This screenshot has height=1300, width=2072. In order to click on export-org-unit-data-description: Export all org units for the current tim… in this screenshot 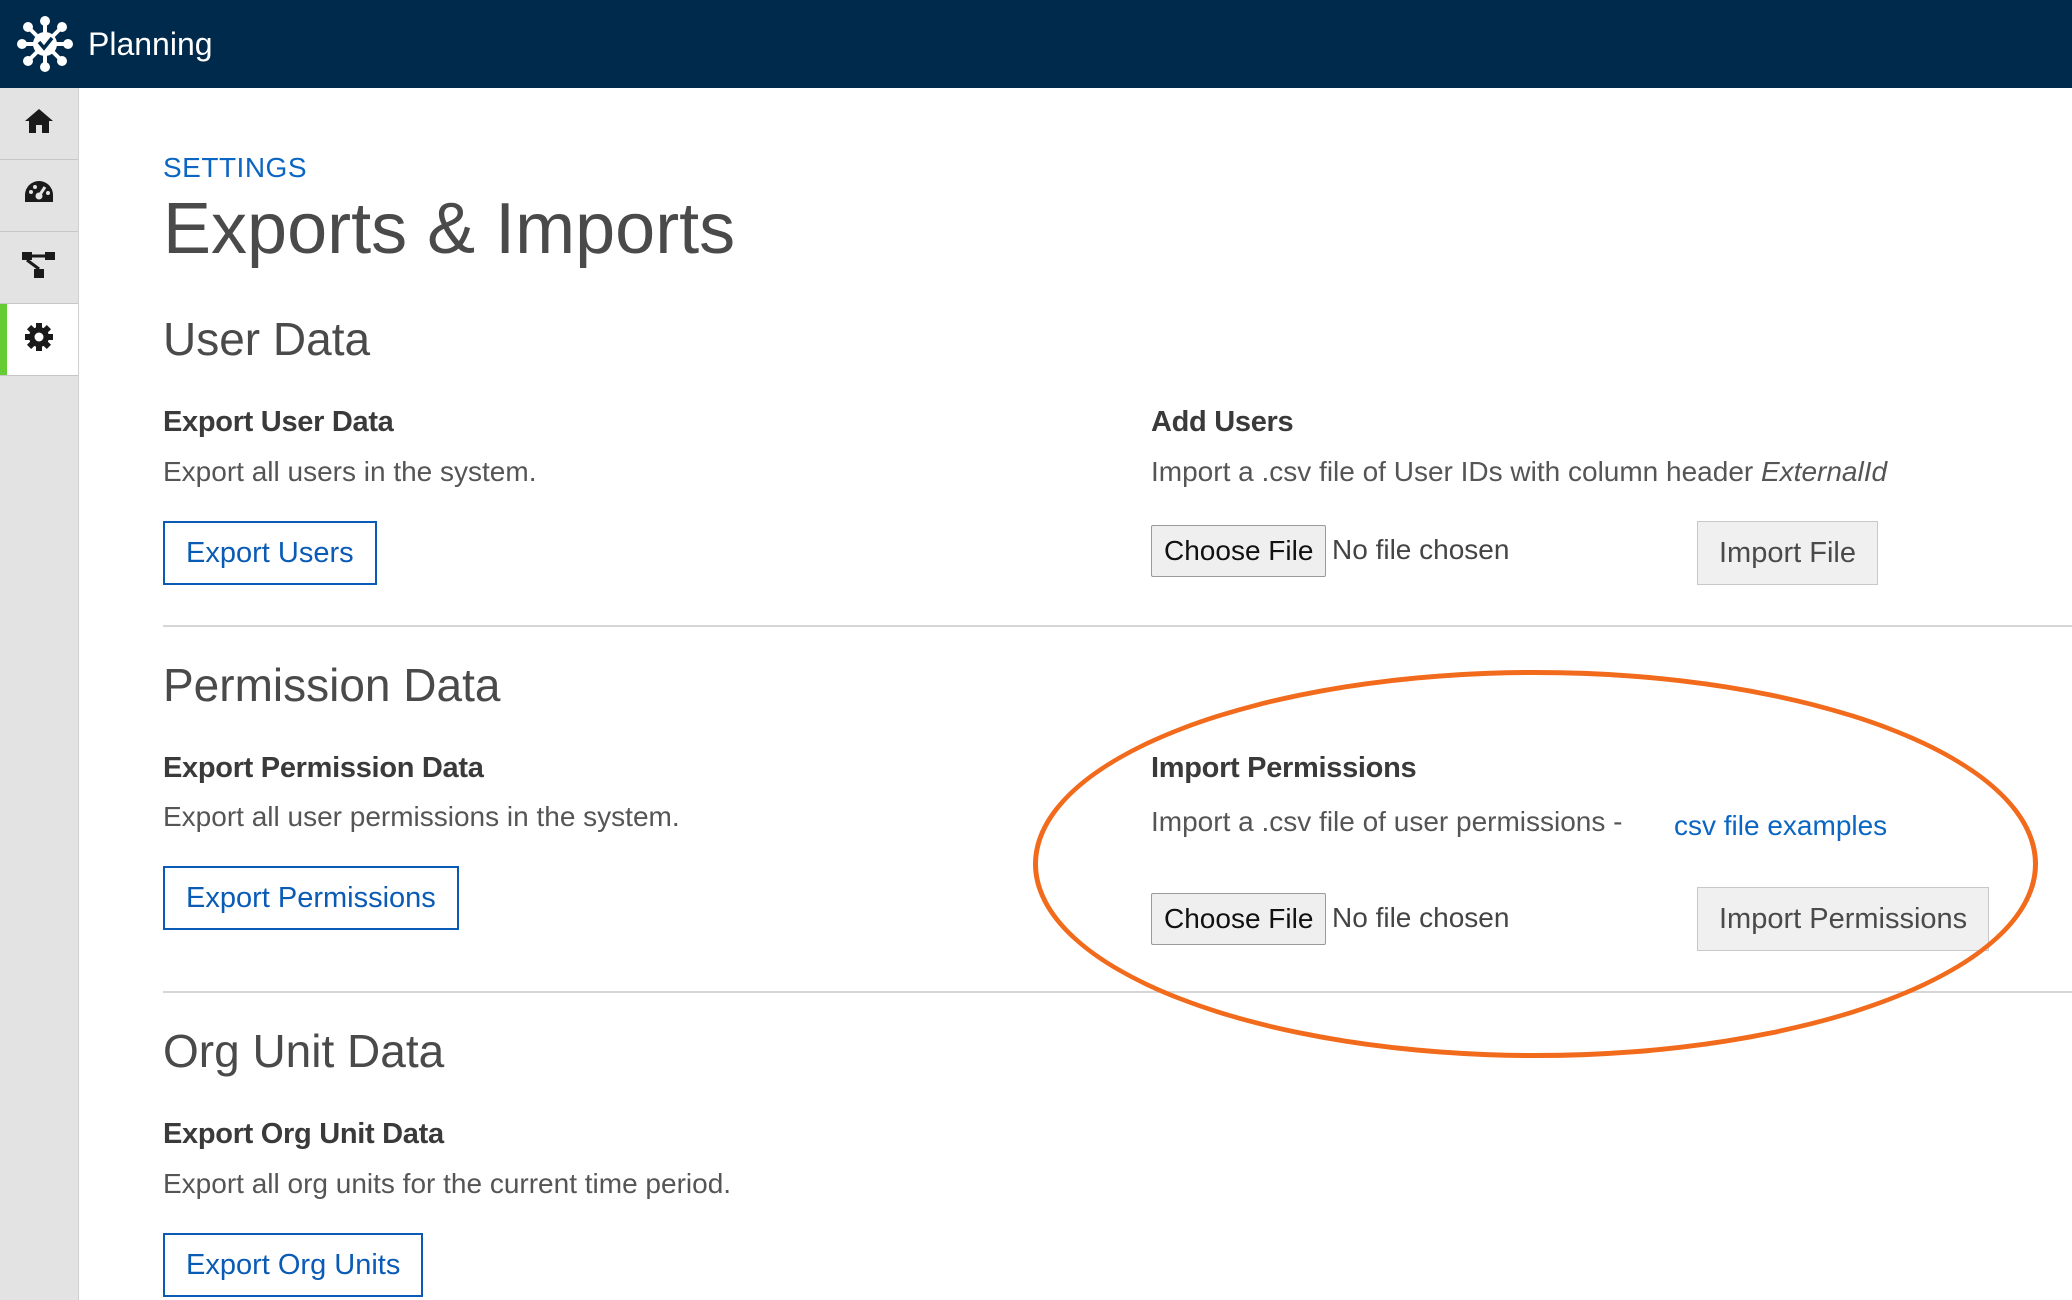, I will do `click(447, 1183)`.